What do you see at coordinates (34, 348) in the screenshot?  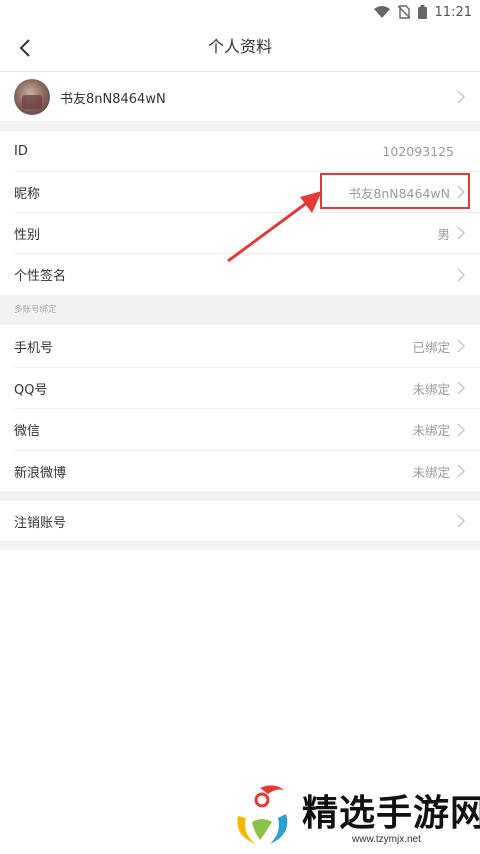 I see `row-label: 手机号` at bounding box center [34, 348].